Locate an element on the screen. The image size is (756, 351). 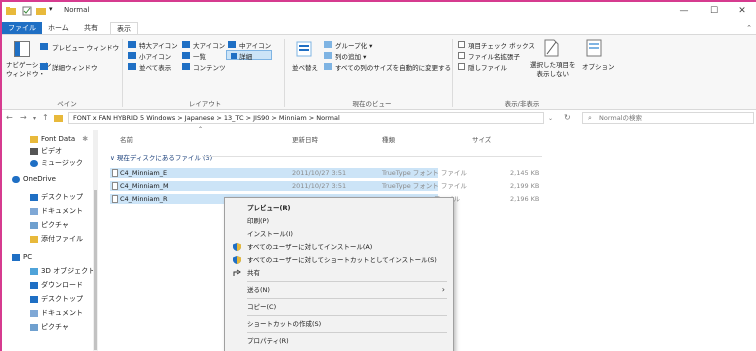
nav-item-pictures-pc: ピクチャ is located at coordinates (49, 327).